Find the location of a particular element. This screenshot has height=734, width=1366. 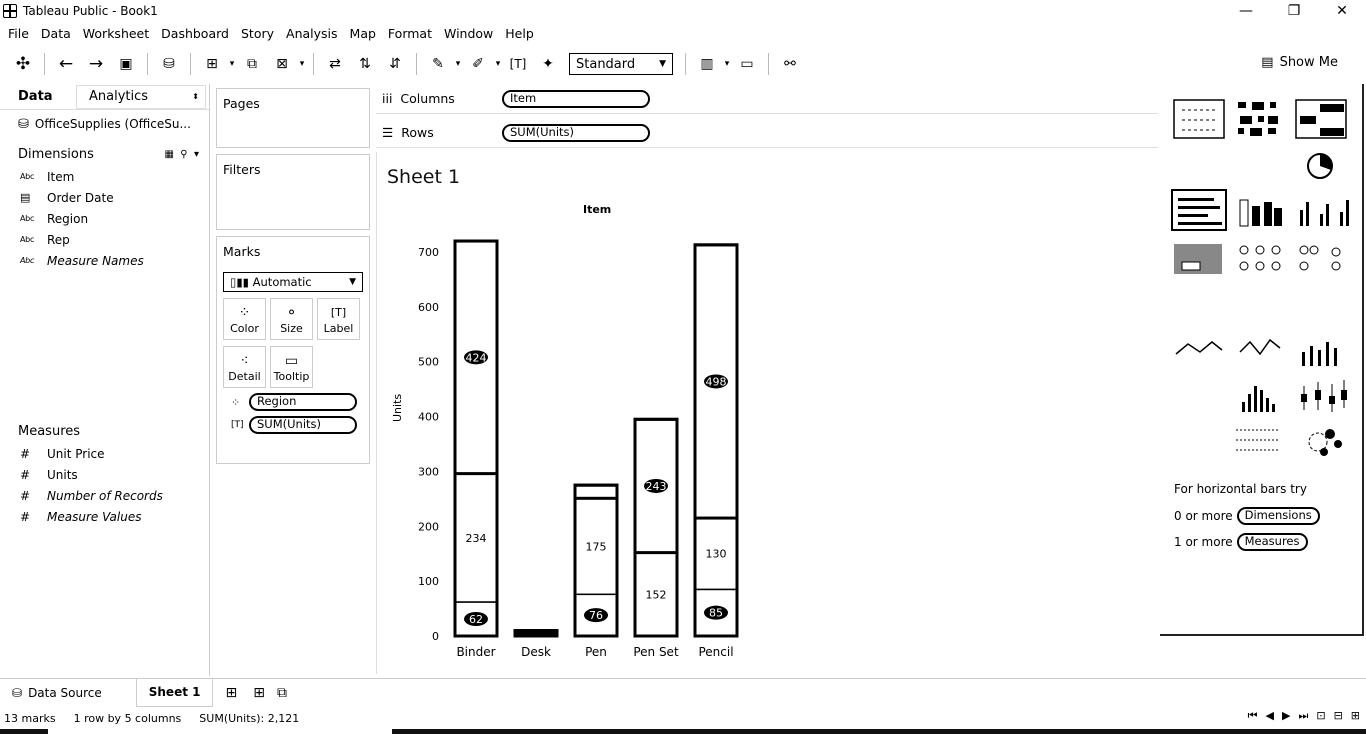

field-region: Abc Region is located at coordinates (104, 218).